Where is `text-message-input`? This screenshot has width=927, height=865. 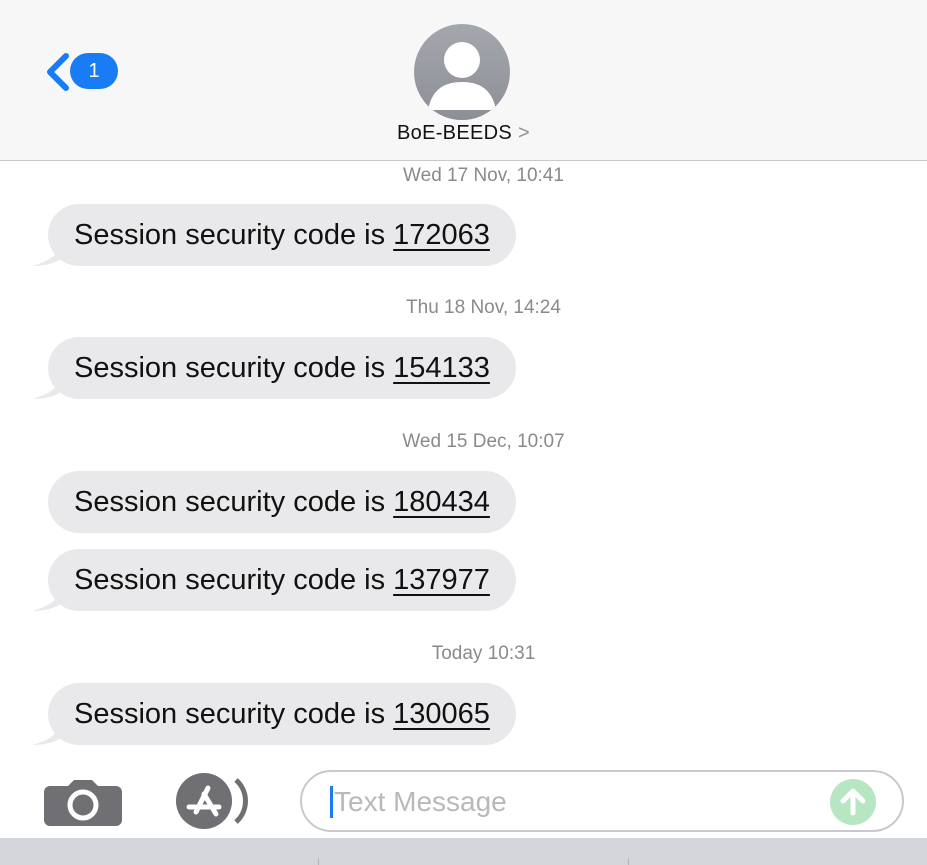
text-message-input is located at coordinates (574, 802).